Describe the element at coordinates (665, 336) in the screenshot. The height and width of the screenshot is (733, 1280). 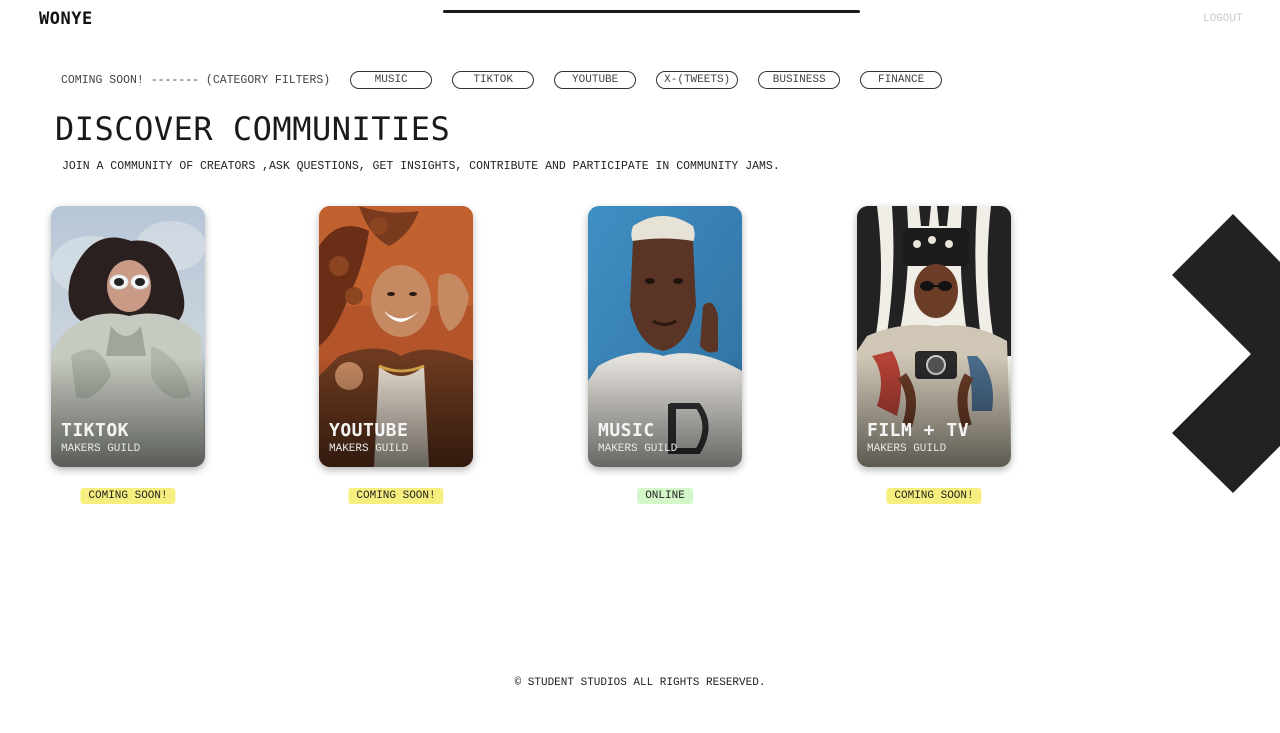
I see `community-card-music: MUSIC MAKERS GUILD` at that location.